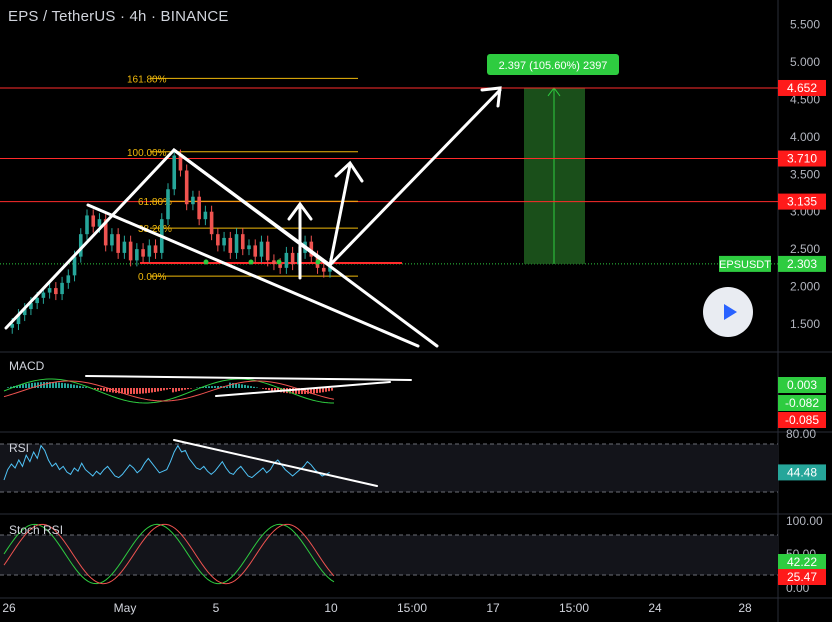  Describe the element at coordinates (802, 88) in the screenshot. I see `price-label-text: 4.652` at that location.